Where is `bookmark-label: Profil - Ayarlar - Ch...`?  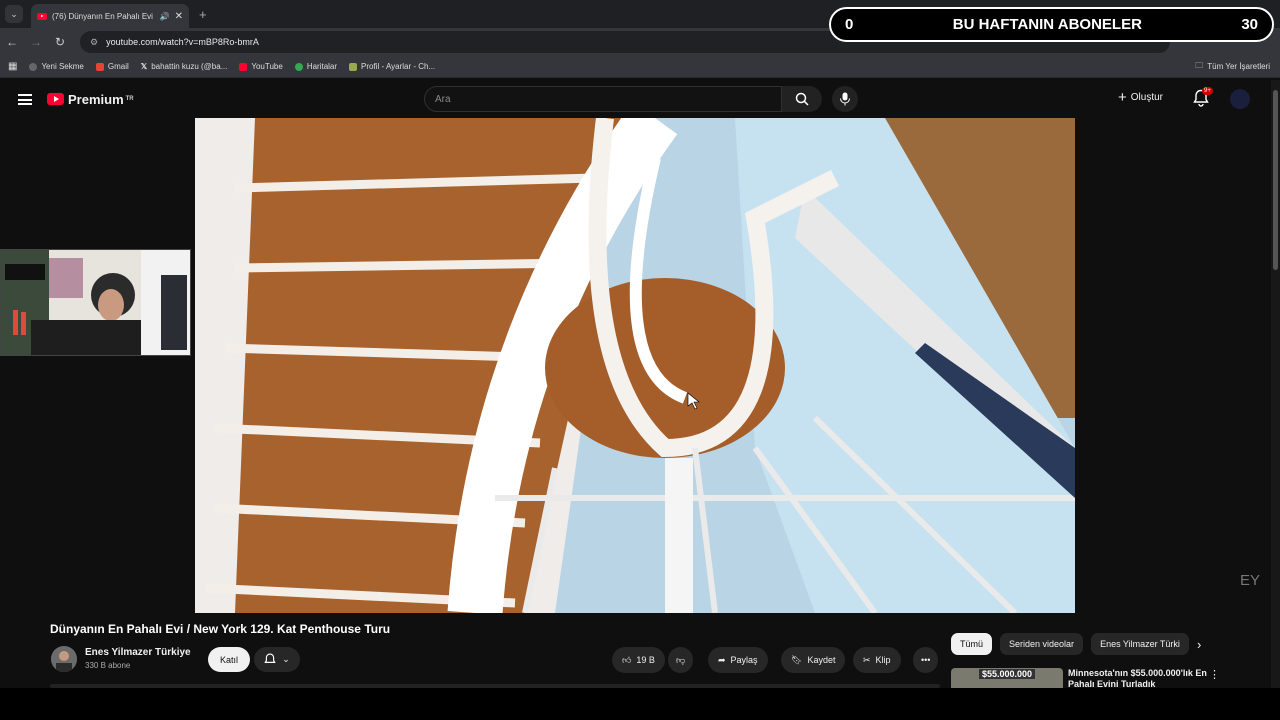
bookmark-label: Profil - Ayarlar - Ch... is located at coordinates (398, 66).